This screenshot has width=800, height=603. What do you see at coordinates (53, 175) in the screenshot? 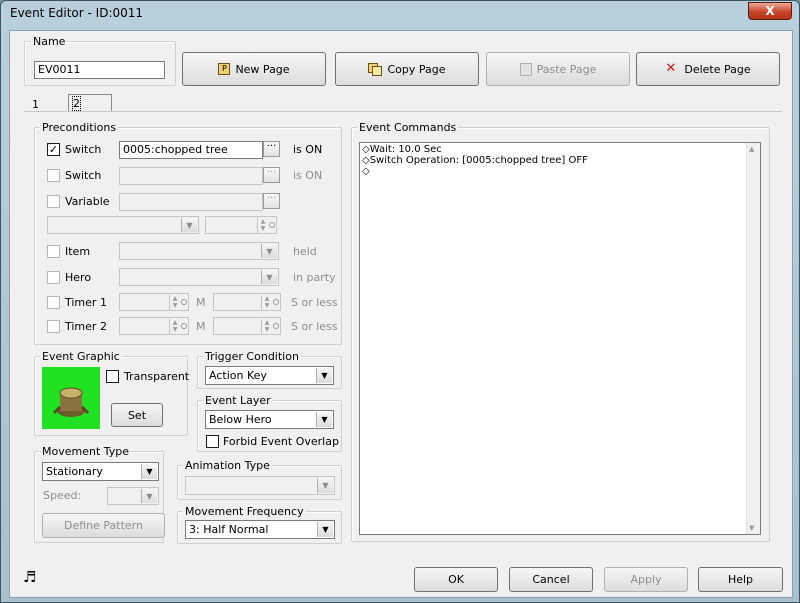
I see `switch2-checkbox` at bounding box center [53, 175].